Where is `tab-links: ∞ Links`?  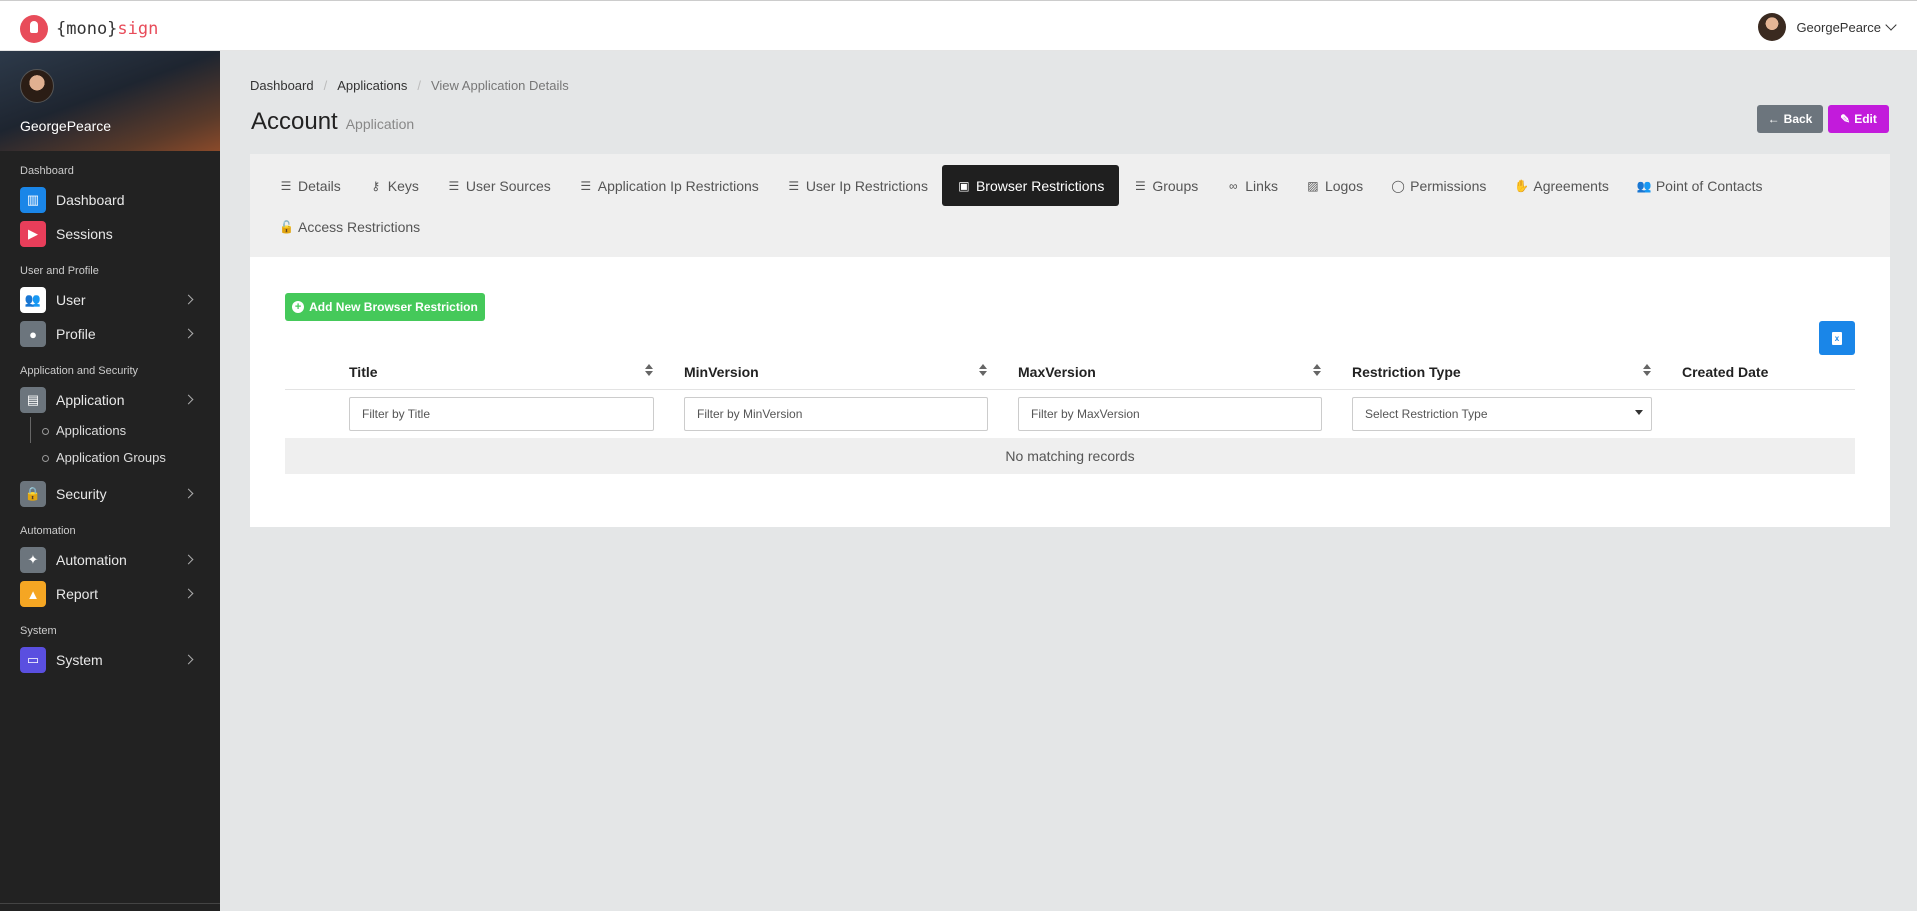
tab-links: ∞ Links is located at coordinates (1252, 185).